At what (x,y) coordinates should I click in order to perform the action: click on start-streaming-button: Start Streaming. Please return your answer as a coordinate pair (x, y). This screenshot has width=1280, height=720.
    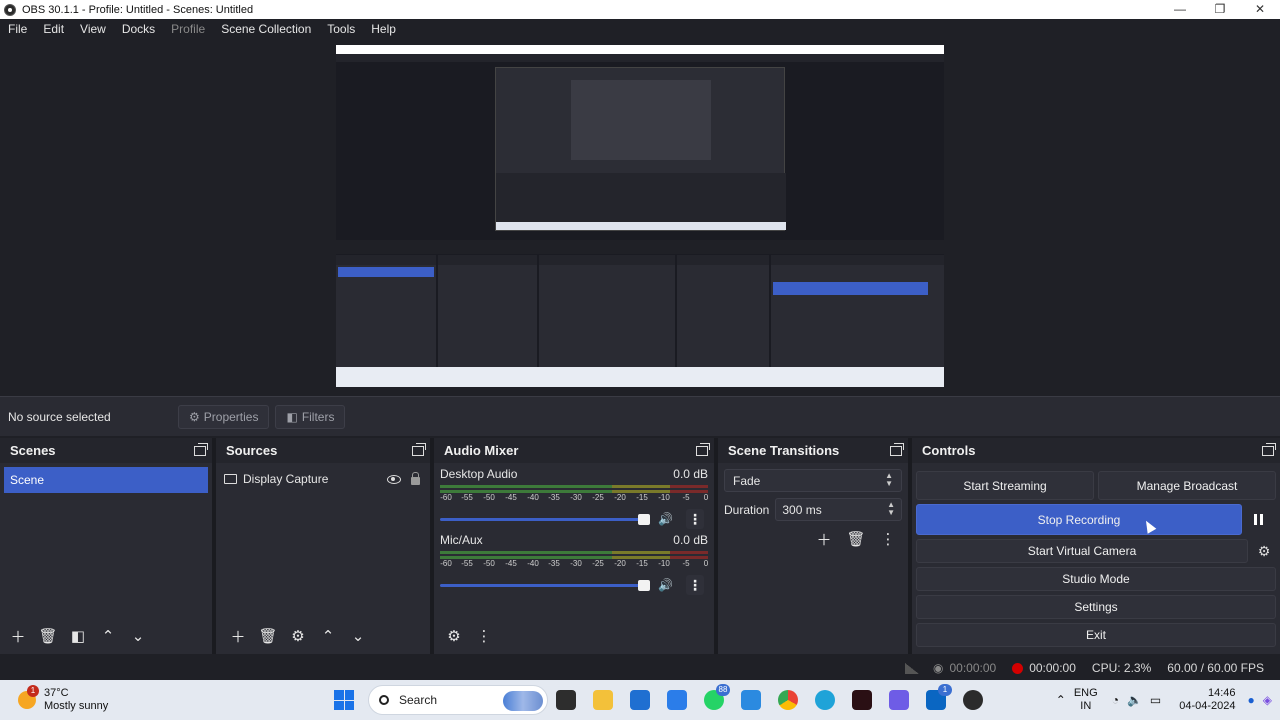
    Looking at the image, I should click on (1005, 485).